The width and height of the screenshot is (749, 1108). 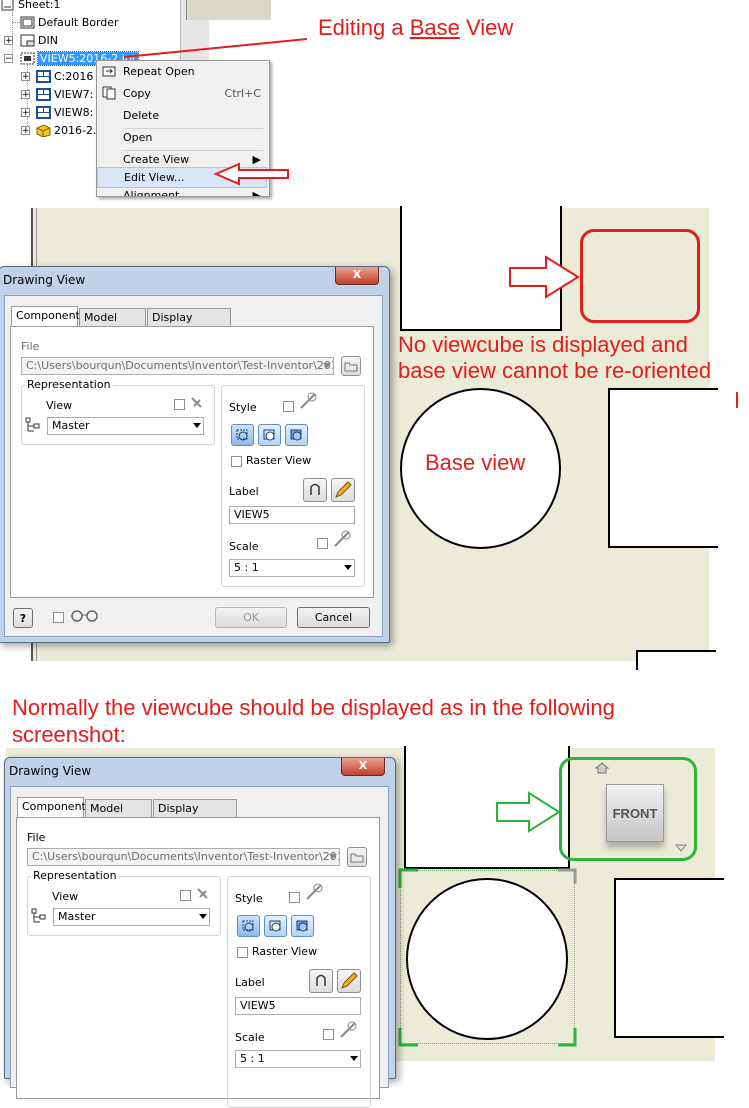 What do you see at coordinates (676, 660) in the screenshot?
I see `sheet-view-bottom-box` at bounding box center [676, 660].